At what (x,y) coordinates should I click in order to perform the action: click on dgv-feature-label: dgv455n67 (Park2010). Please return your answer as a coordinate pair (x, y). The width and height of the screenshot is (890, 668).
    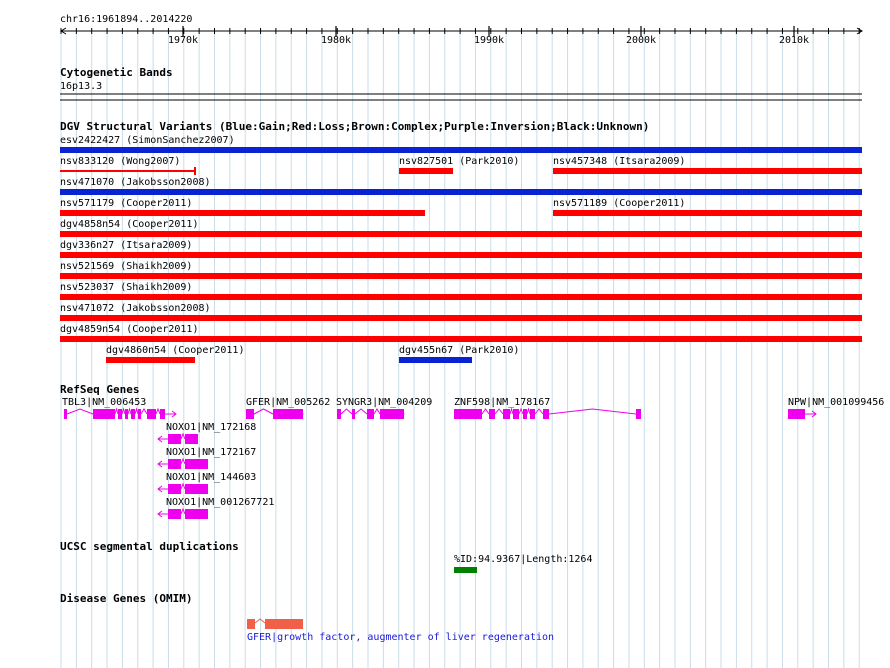
    Looking at the image, I should click on (459, 350).